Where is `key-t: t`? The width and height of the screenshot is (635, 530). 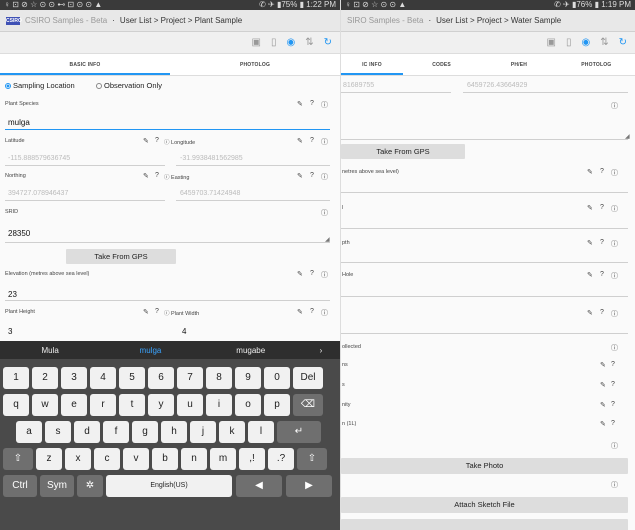 key-t: t is located at coordinates (132, 405).